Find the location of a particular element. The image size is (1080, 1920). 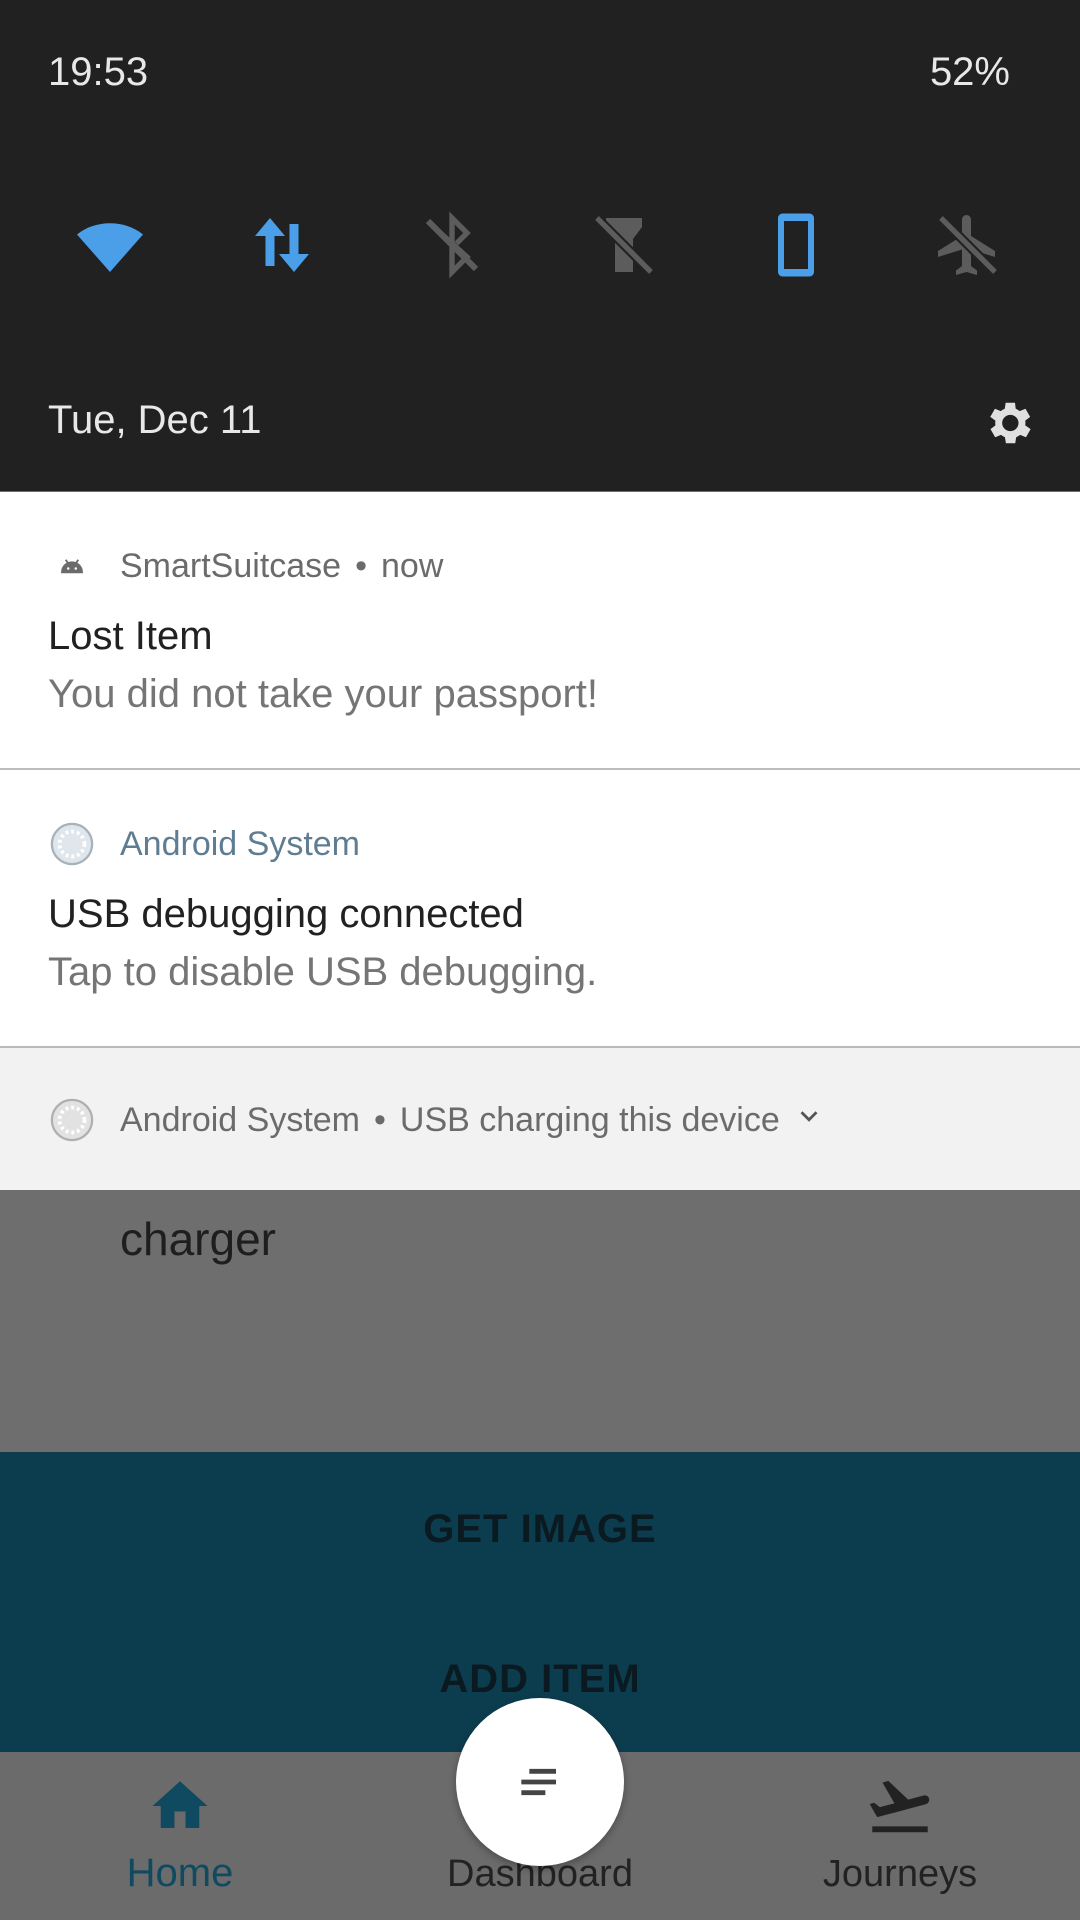

notification-text: Tap to disable USB debugging. is located at coordinates (323, 972).